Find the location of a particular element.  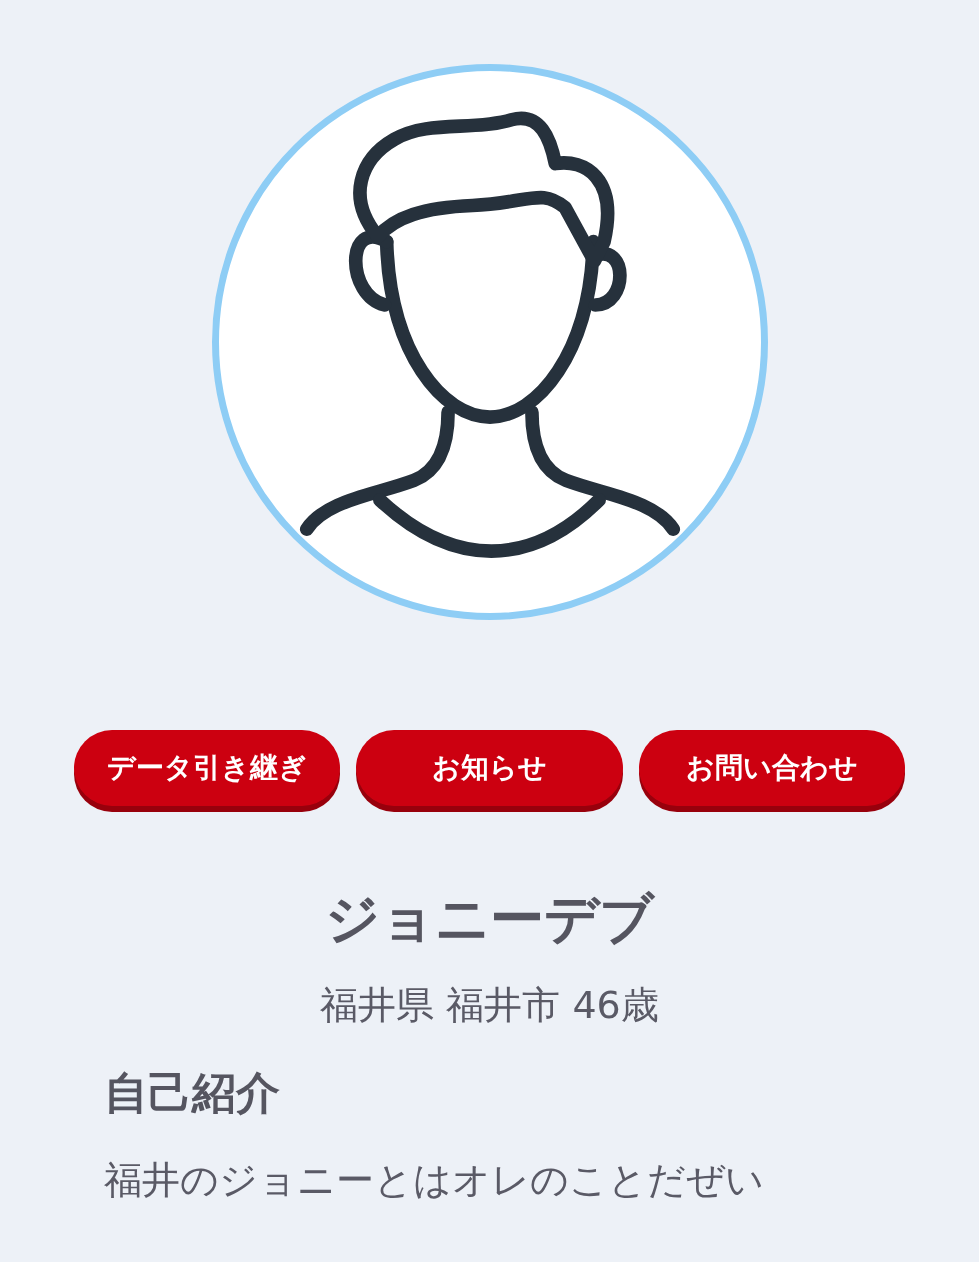

intro-text: 福井のジョニーとはオレのことだぜい is located at coordinates (434, 1180).